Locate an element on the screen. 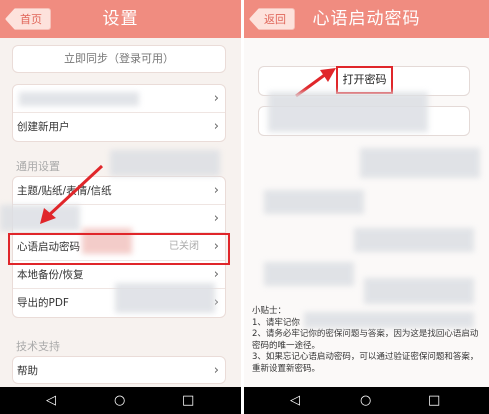 This screenshot has width=489, height=414. title-bar: 返回 心语启动密码 is located at coordinates (366, 19).